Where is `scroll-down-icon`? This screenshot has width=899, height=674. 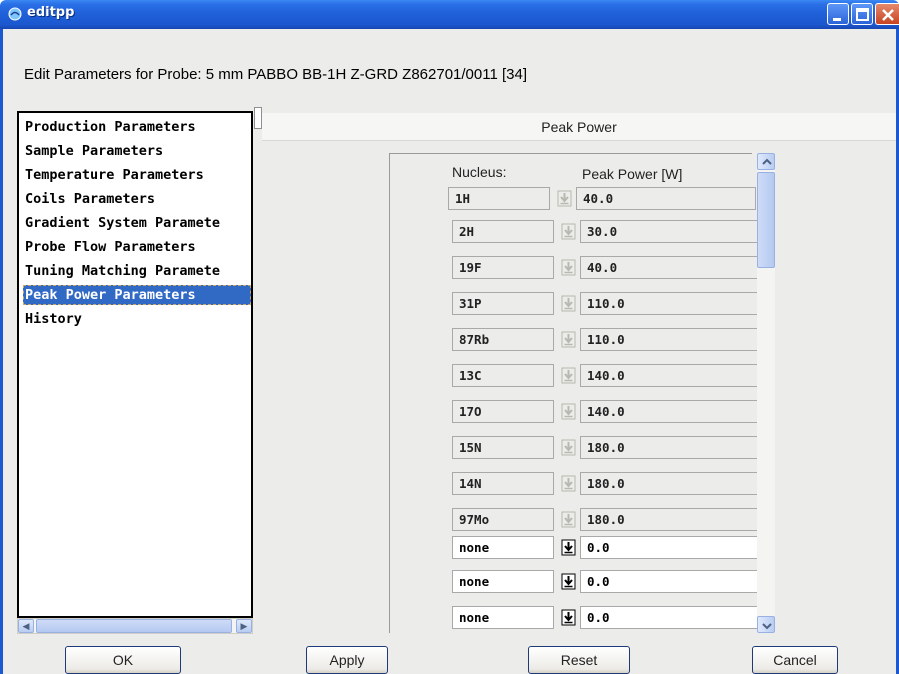 scroll-down-icon is located at coordinates (766, 624).